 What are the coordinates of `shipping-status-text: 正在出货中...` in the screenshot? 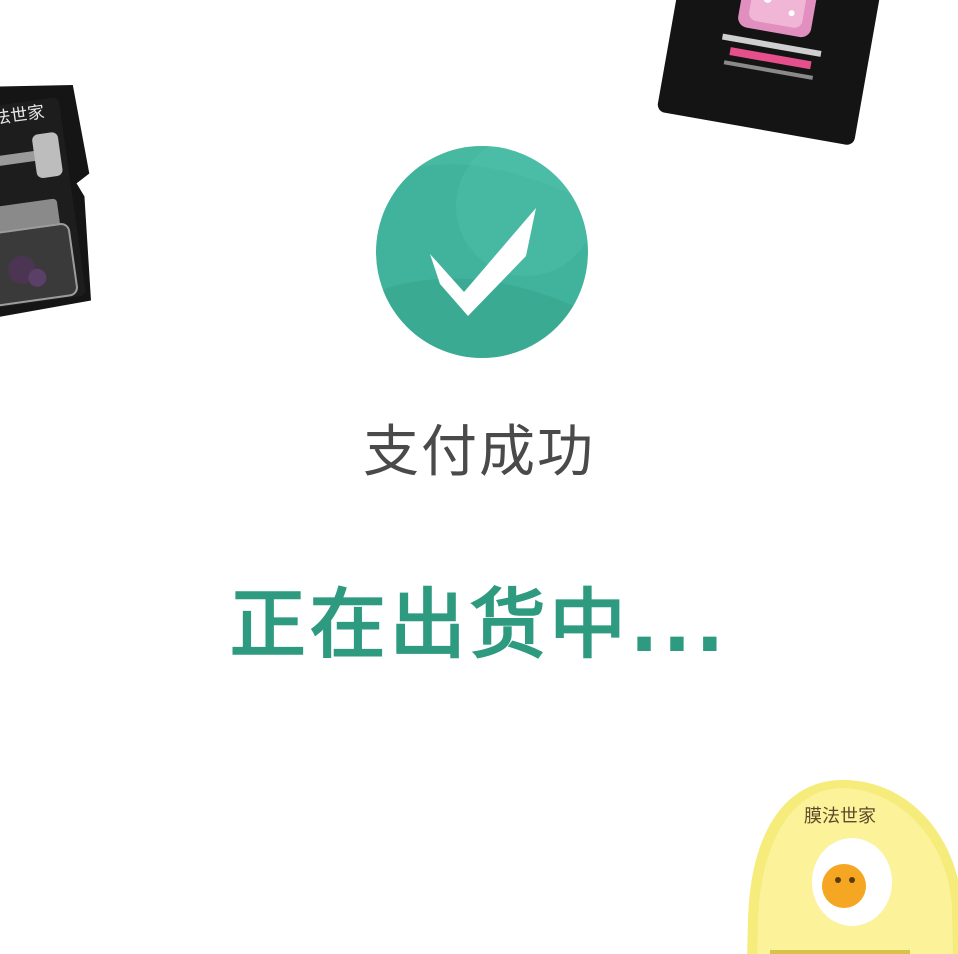 It's located at (479, 624).